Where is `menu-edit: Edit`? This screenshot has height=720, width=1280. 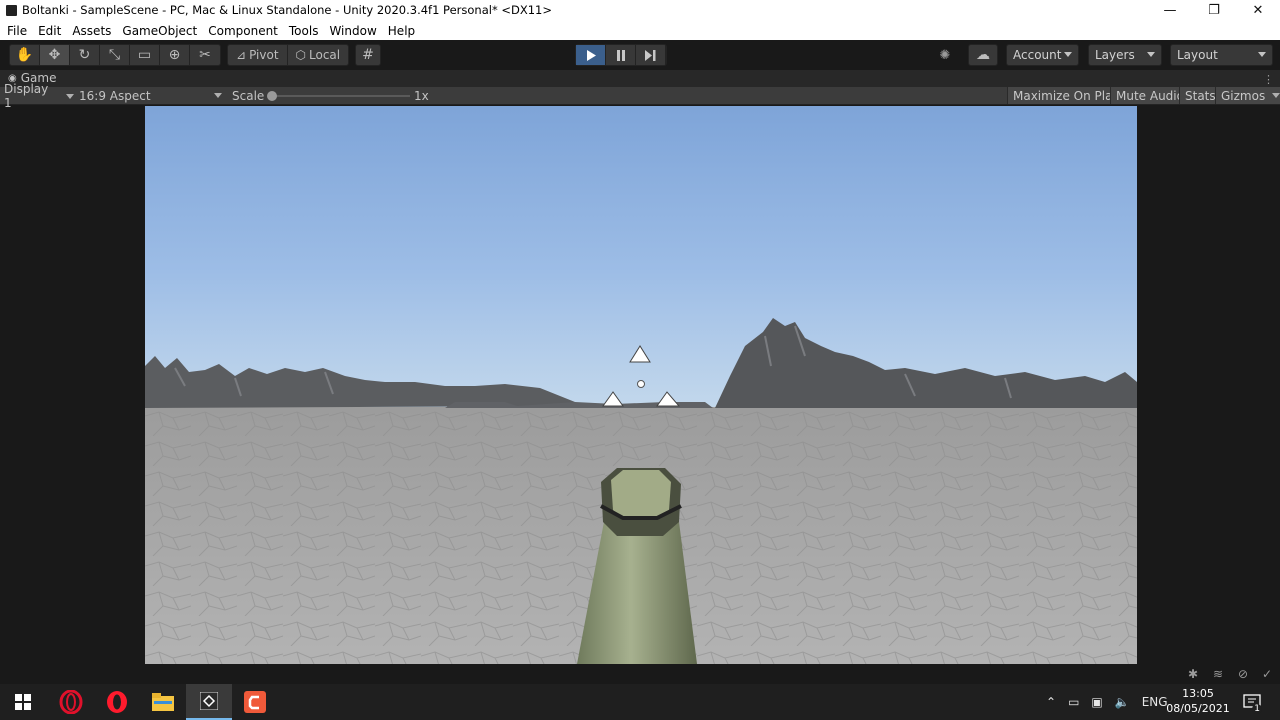 menu-edit: Edit is located at coordinates (49, 31).